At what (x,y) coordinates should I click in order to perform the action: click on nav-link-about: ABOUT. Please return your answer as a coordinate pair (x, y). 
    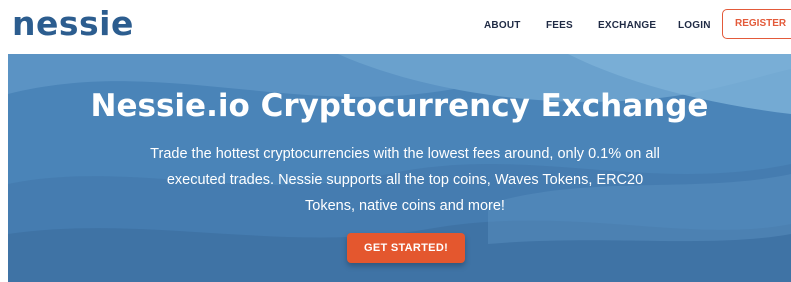
    Looking at the image, I should click on (502, 25).